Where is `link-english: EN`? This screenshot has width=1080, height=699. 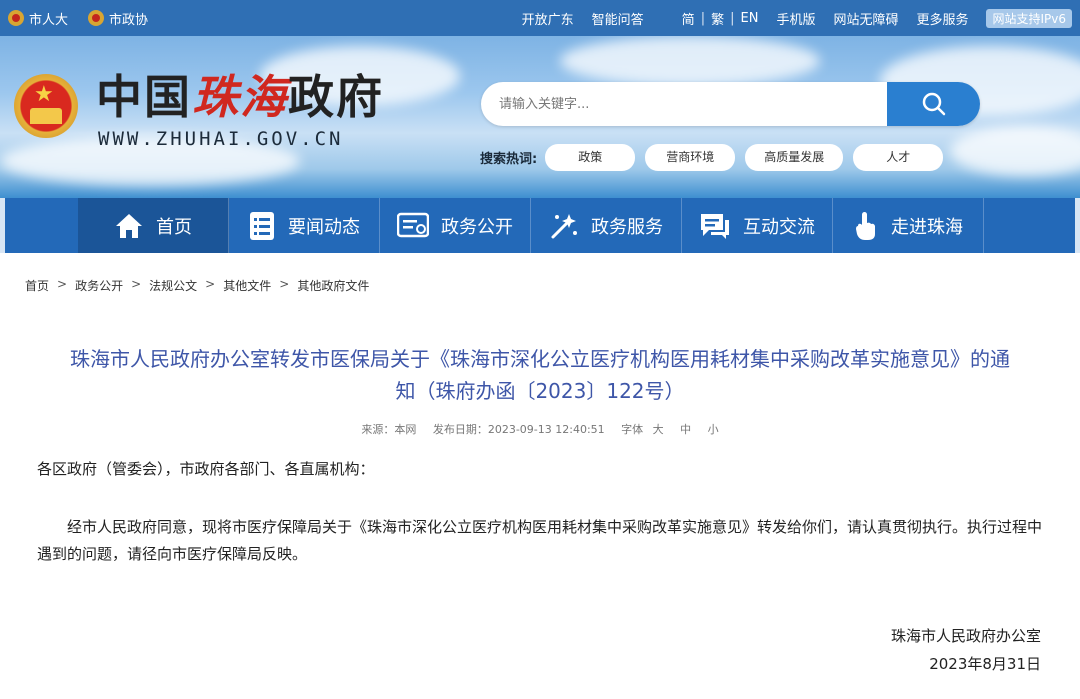
link-english: EN is located at coordinates (749, 18).